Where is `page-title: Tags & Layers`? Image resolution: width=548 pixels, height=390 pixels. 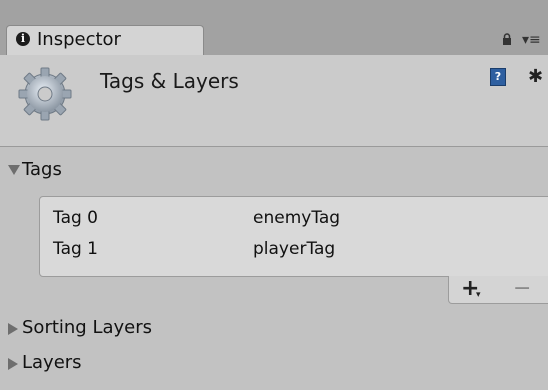 page-title: Tags & Layers is located at coordinates (169, 81).